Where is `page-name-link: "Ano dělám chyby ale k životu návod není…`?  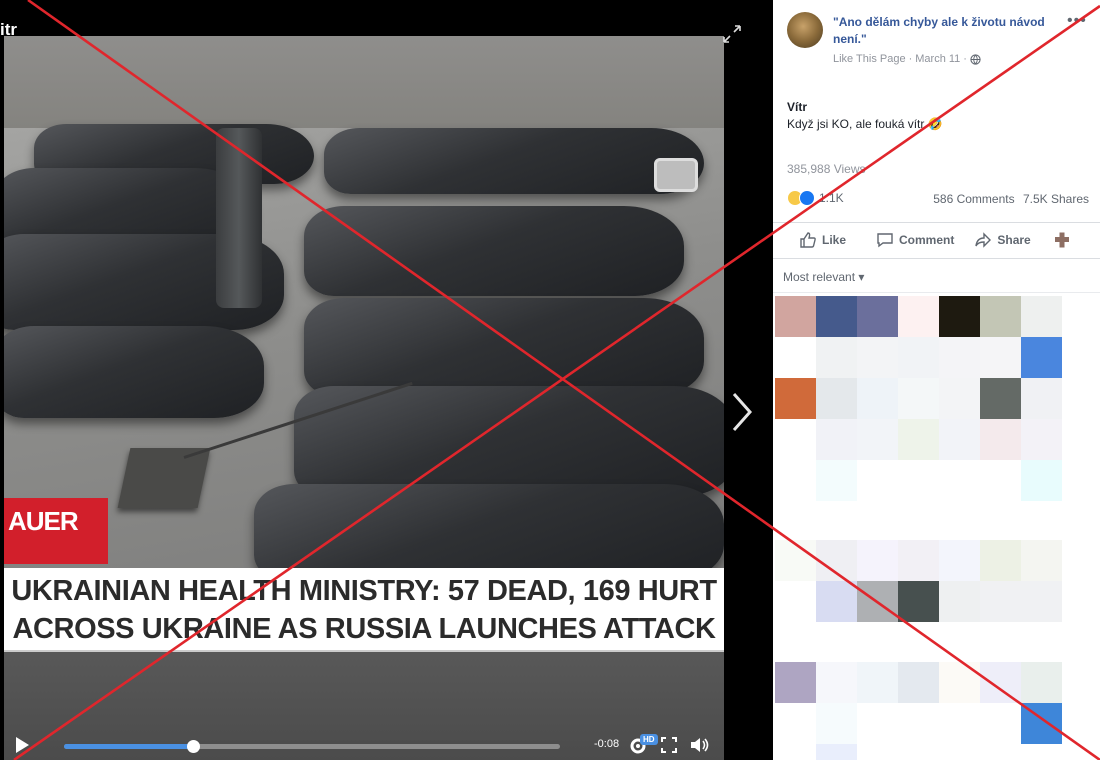
page-name-link: "Ano dělám chyby ale k životu návod není… is located at coordinates (953, 31).